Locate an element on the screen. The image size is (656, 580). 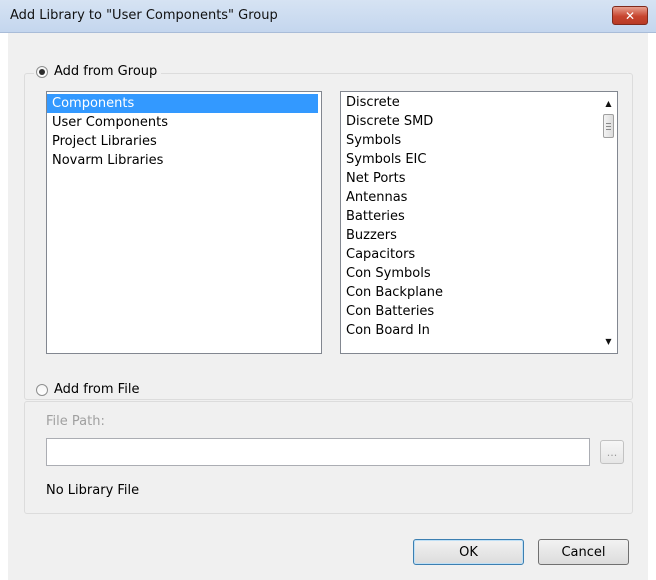
close-icon: ✕ is located at coordinates (630, 15).